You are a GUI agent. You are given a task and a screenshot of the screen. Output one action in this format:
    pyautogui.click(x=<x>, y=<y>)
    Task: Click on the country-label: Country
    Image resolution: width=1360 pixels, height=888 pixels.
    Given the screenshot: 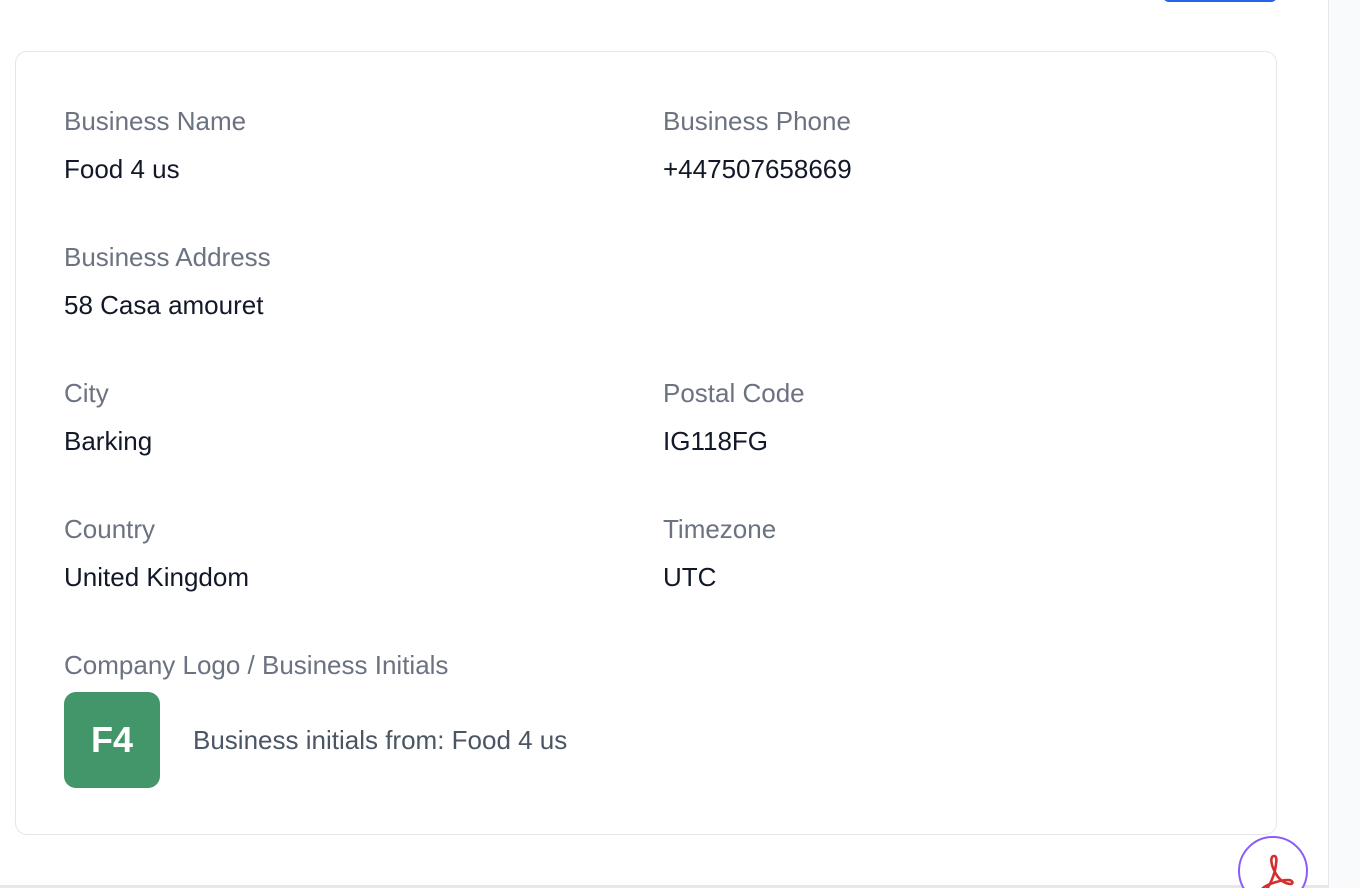 What is the action you would take?
    pyautogui.click(x=110, y=529)
    